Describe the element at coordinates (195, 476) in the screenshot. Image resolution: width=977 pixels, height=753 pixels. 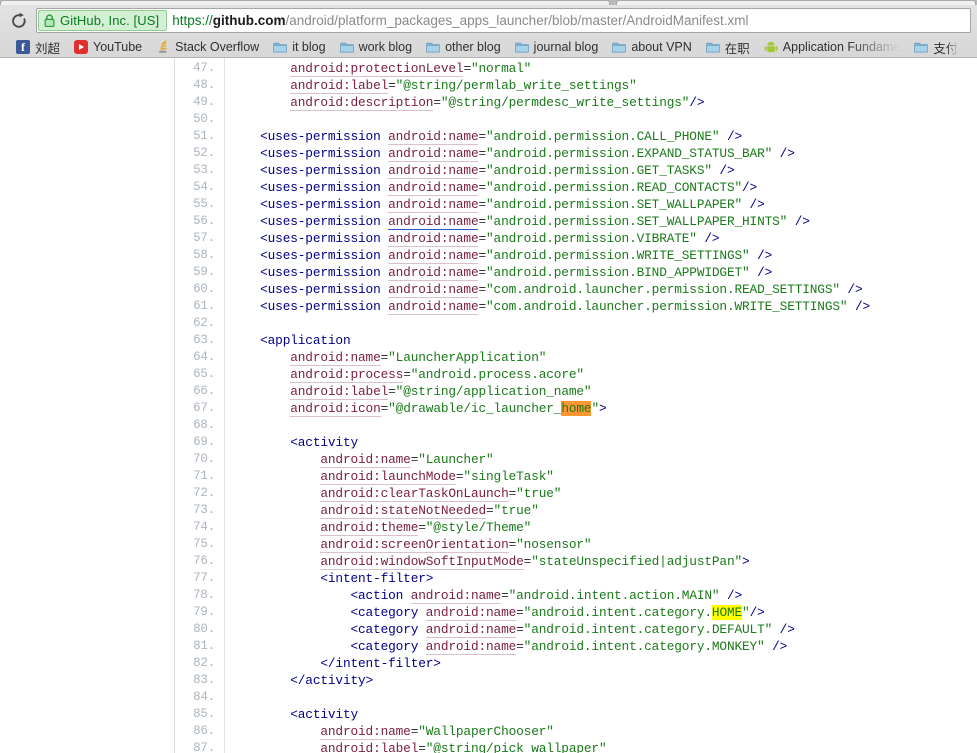
I see `line-number: 71.` at that location.